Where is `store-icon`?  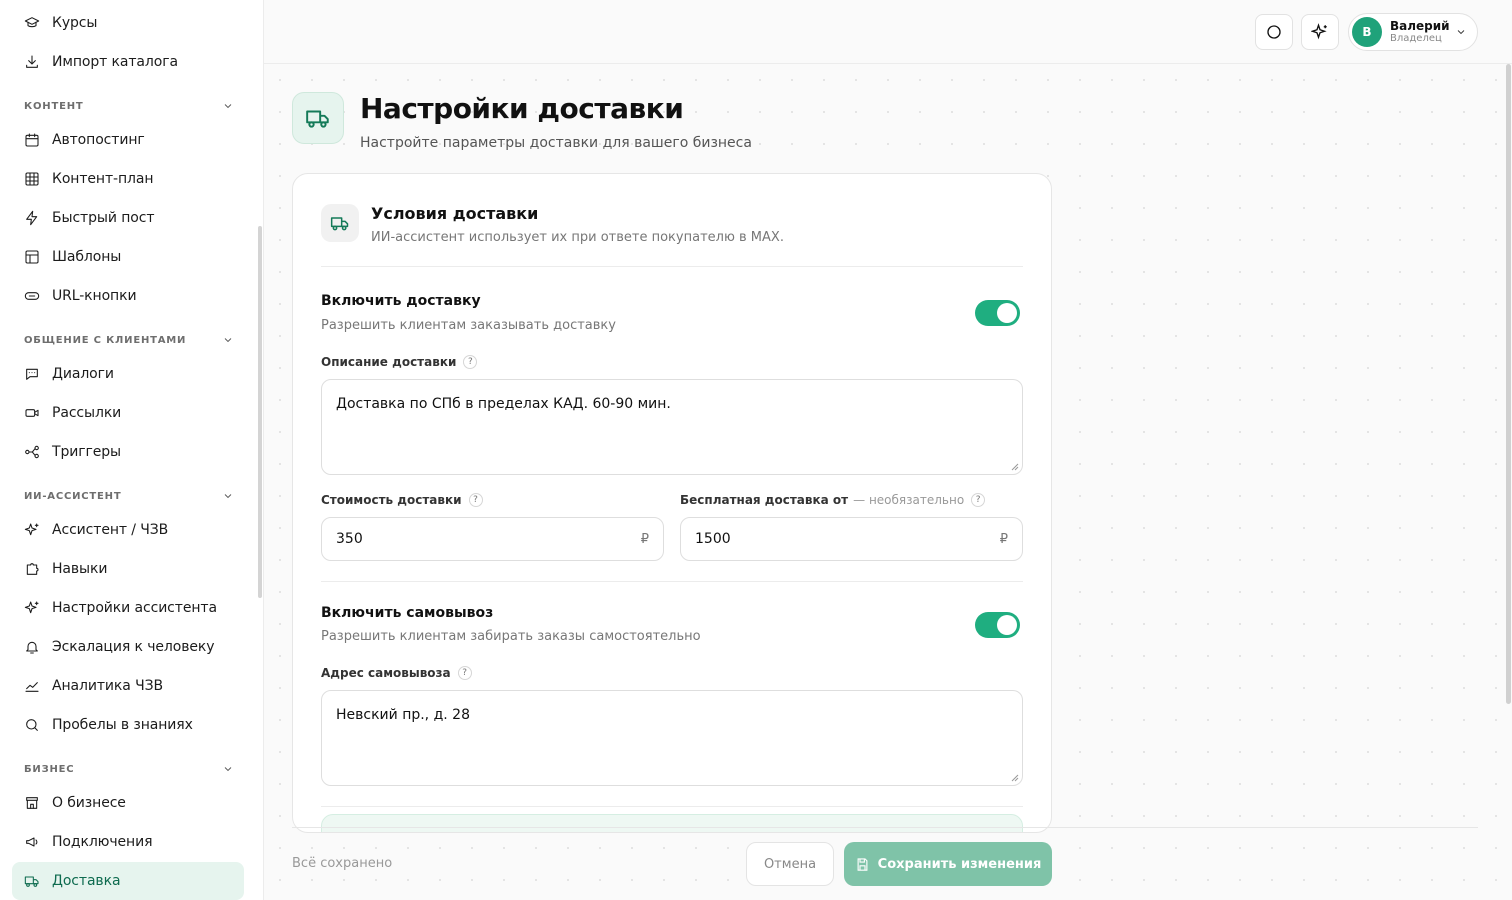
store-icon is located at coordinates (32, 803).